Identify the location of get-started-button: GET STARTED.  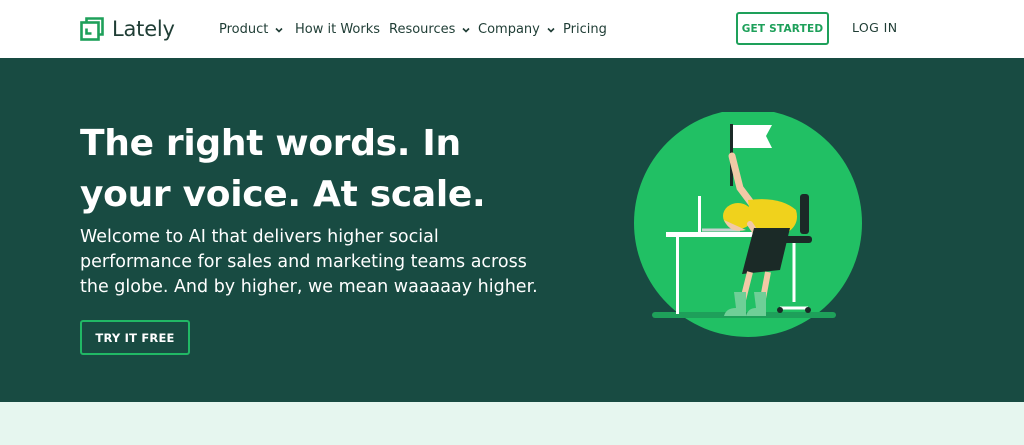
(782, 28).